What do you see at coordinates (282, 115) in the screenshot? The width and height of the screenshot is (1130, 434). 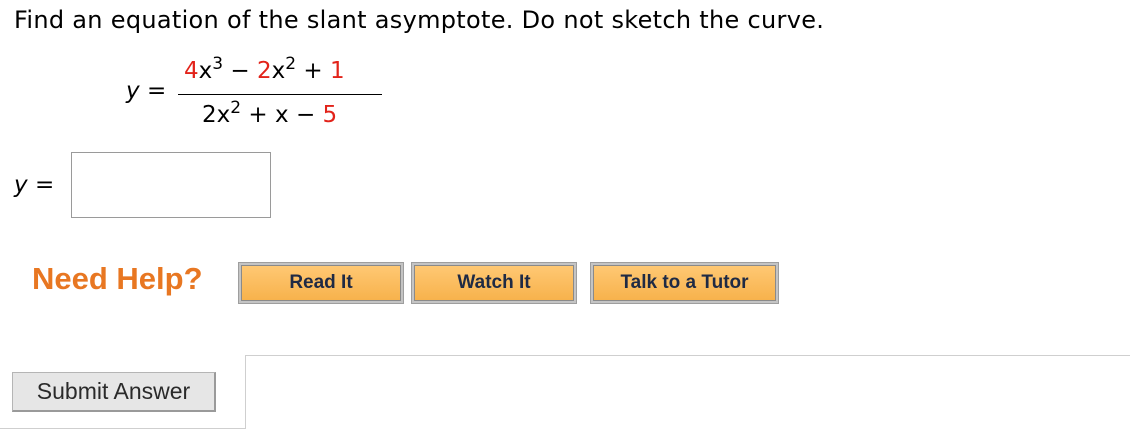 I see `denominator-var-2: x` at bounding box center [282, 115].